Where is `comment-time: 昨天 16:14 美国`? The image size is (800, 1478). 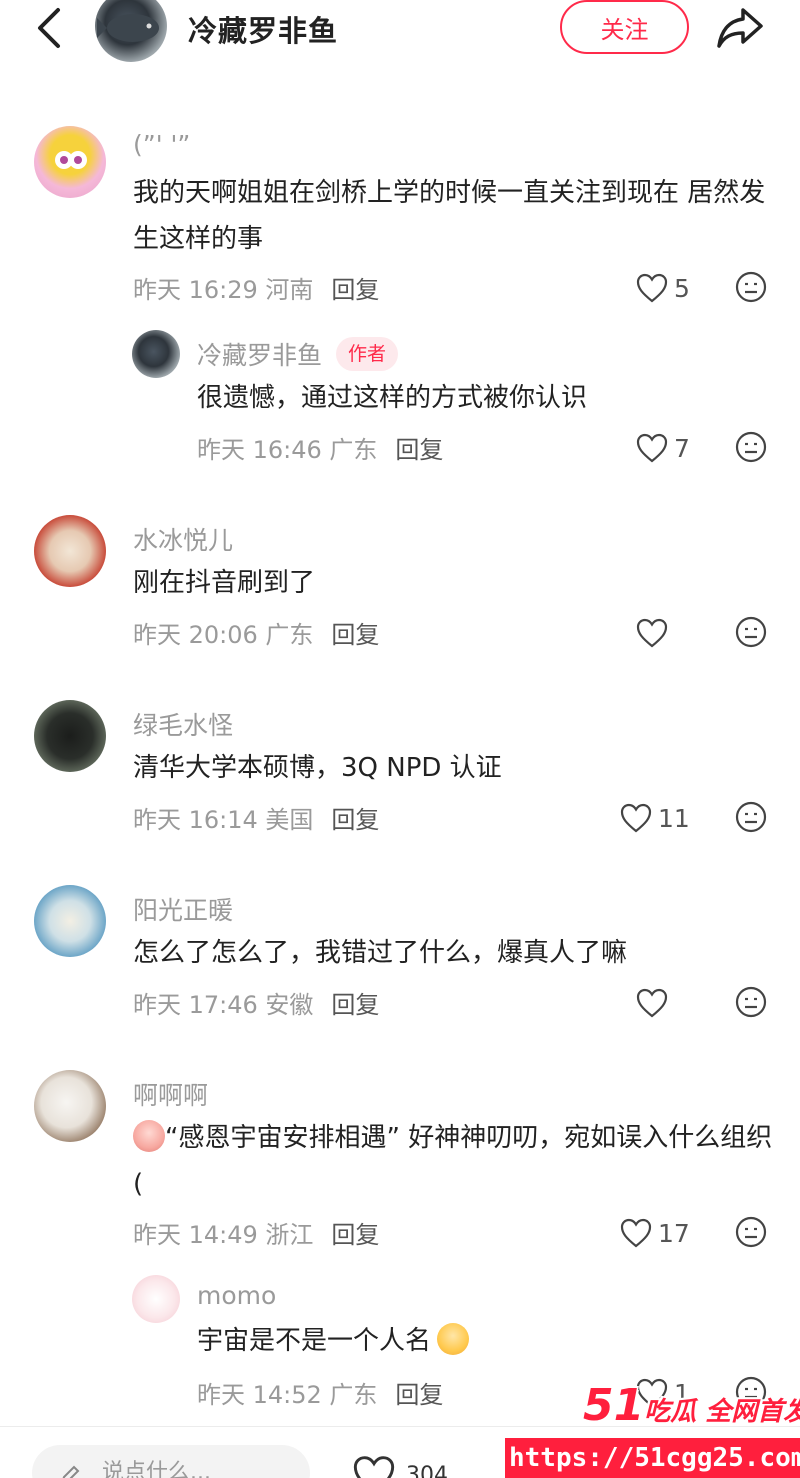 comment-time: 昨天 16:14 美国 is located at coordinates (223, 820).